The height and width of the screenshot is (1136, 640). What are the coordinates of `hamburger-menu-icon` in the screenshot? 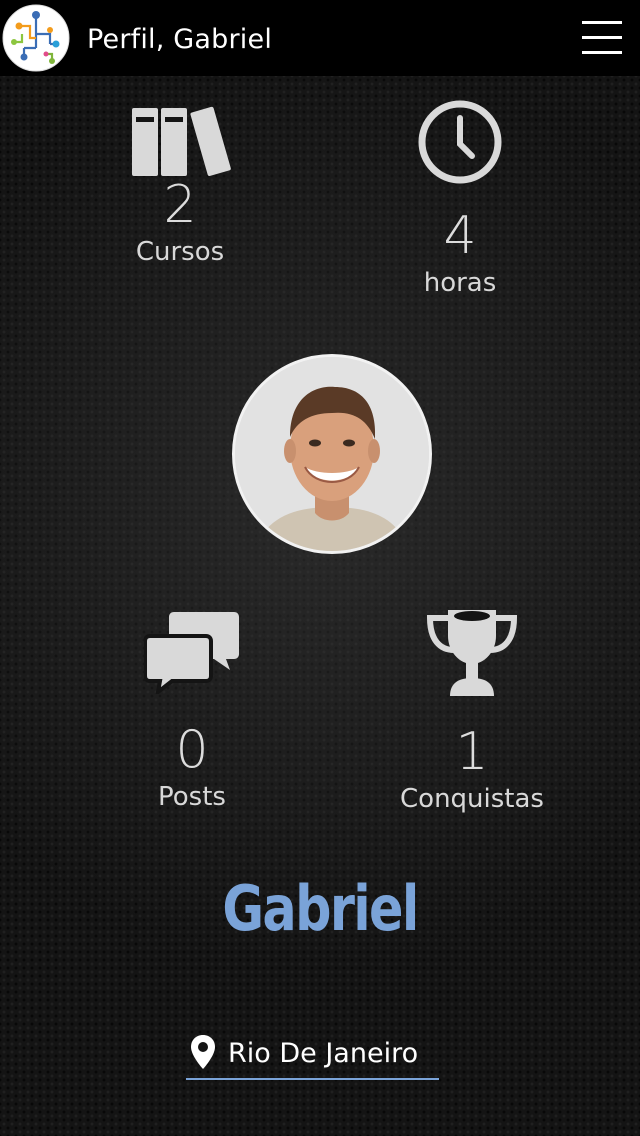 It's located at (602, 38).